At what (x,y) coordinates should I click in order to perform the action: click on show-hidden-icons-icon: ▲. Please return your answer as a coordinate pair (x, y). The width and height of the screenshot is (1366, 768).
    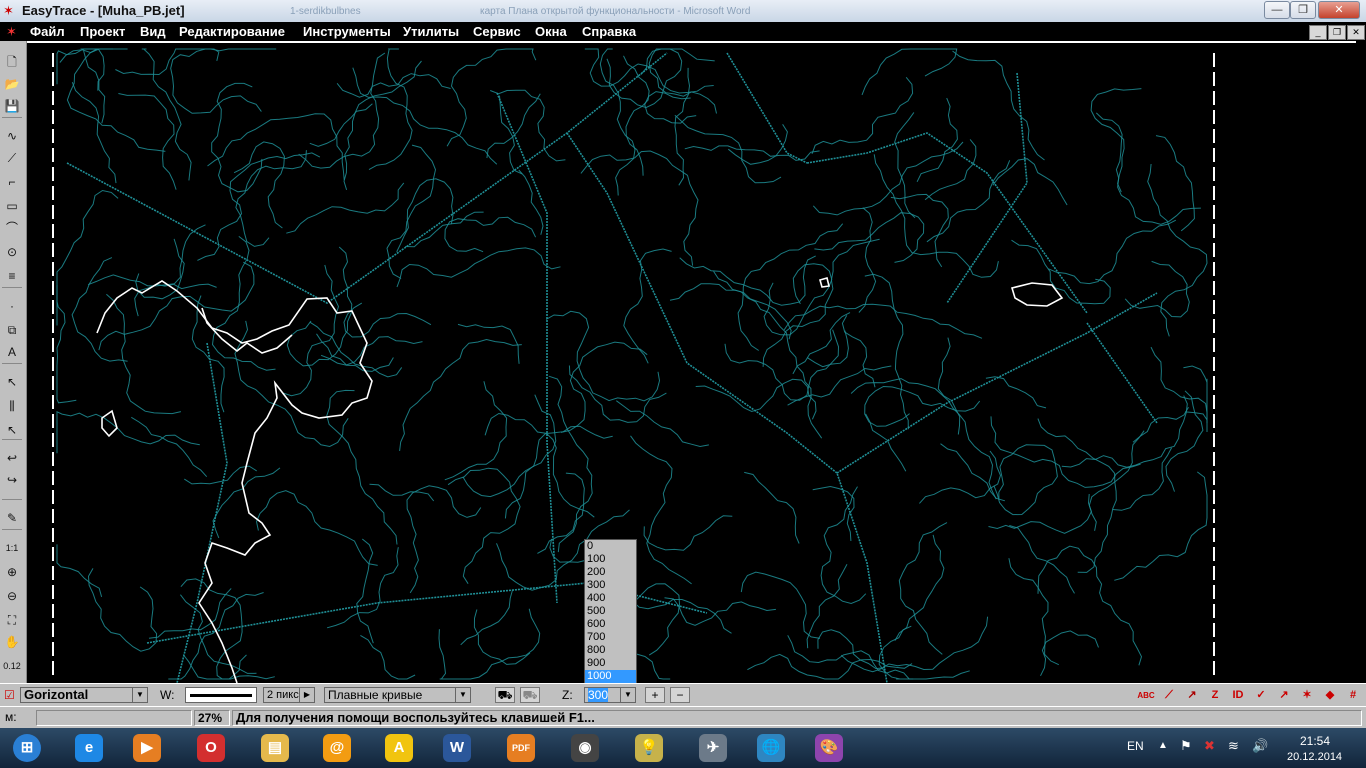
    Looking at the image, I should click on (1163, 745).